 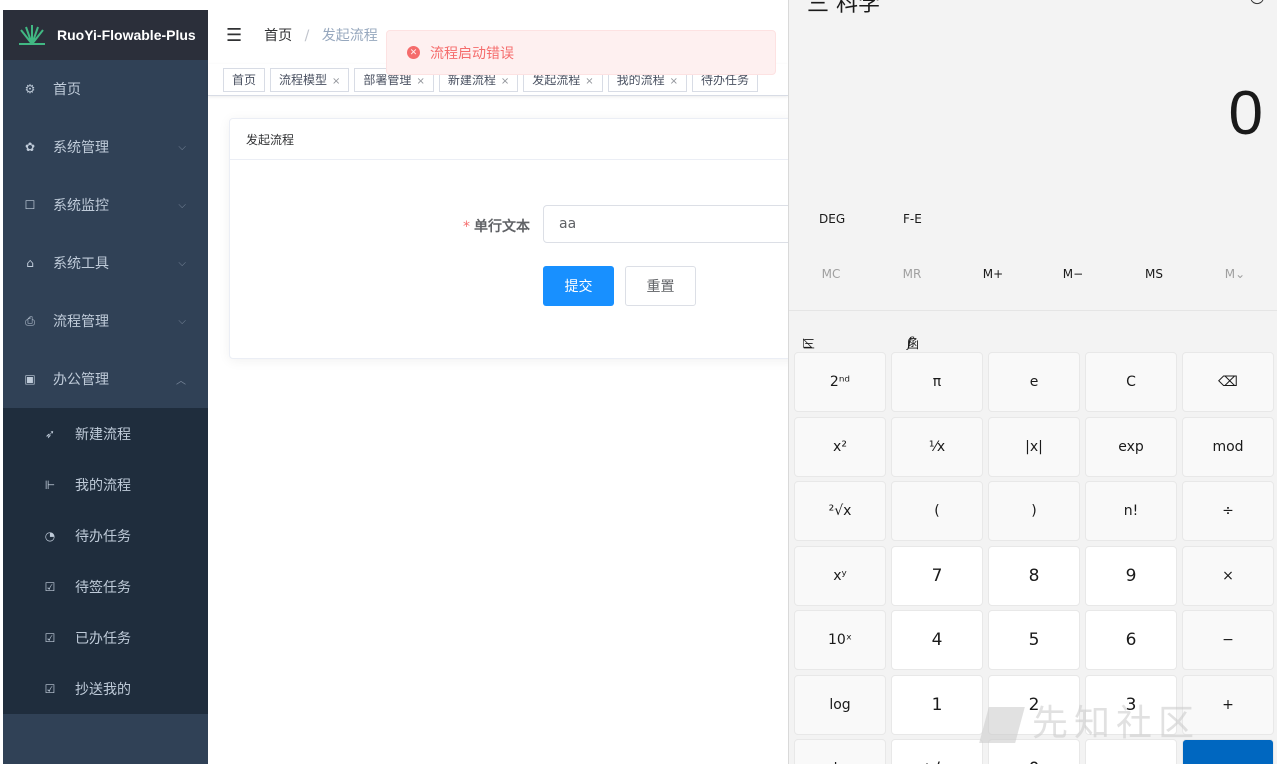 What do you see at coordinates (912, 219) in the screenshot?
I see `fe-button: F-E` at bounding box center [912, 219].